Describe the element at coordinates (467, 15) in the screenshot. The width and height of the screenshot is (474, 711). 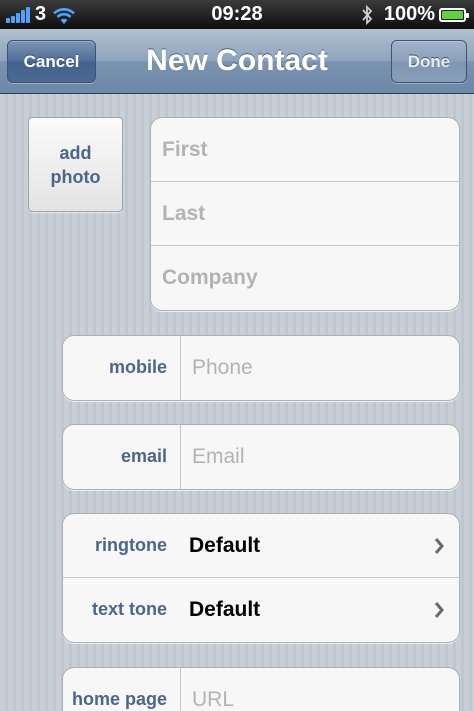
I see `battery-tip` at that location.